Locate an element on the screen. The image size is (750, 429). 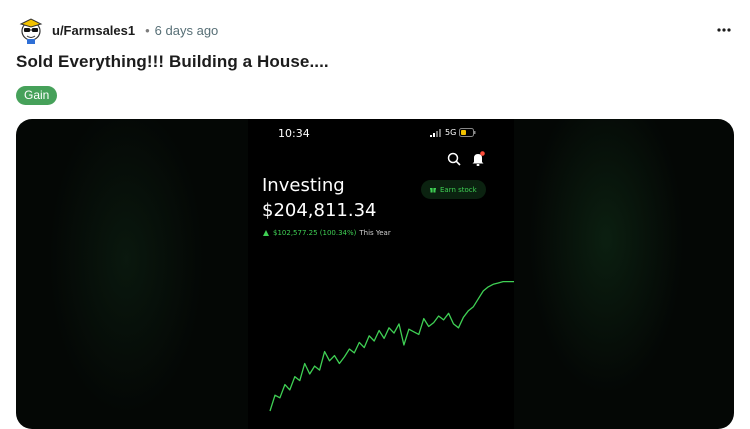
portfolio-series-line is located at coordinates (391, 346).